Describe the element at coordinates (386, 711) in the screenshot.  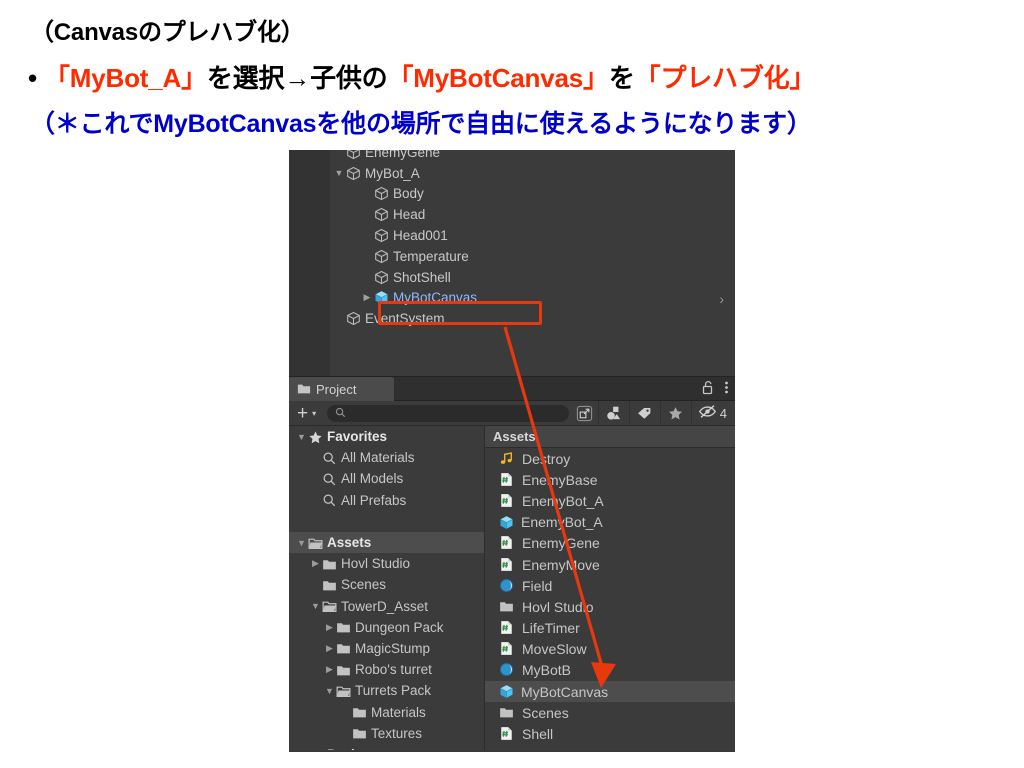
I see `tree-row: ▶ Materials` at that location.